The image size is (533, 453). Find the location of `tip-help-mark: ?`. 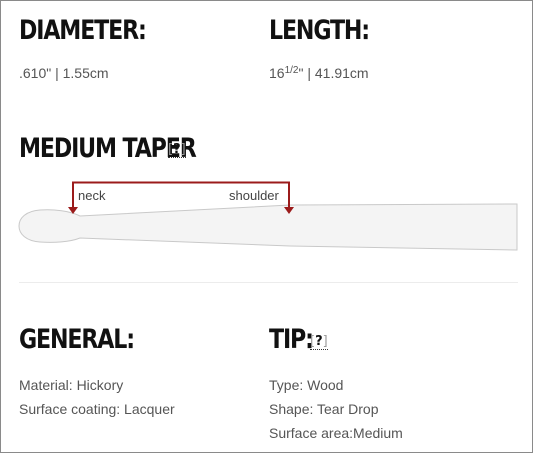

tip-help-mark: ? is located at coordinates (319, 341).